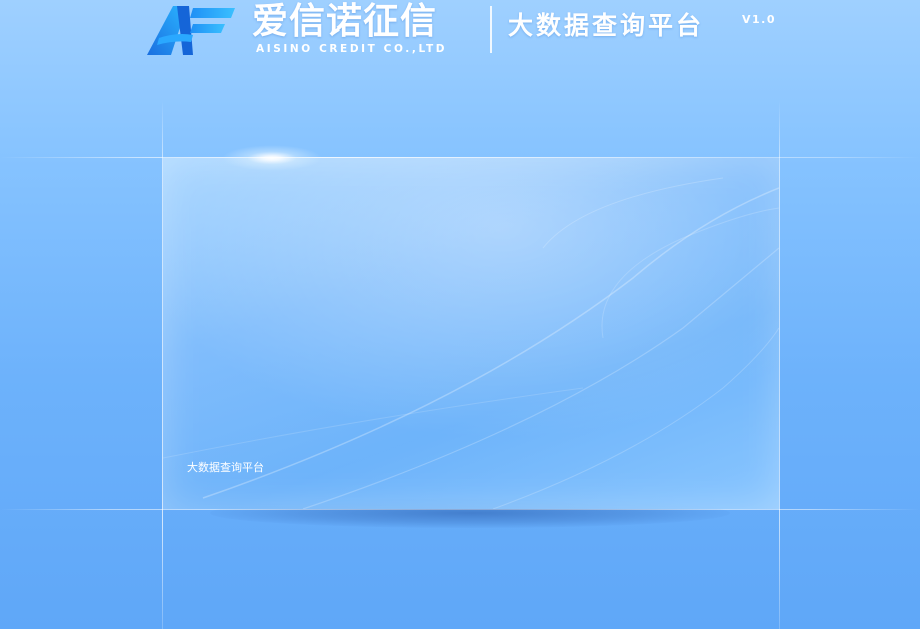 The height and width of the screenshot is (629, 920). Describe the element at coordinates (779, 364) in the screenshot. I see `guide-line-right` at that location.